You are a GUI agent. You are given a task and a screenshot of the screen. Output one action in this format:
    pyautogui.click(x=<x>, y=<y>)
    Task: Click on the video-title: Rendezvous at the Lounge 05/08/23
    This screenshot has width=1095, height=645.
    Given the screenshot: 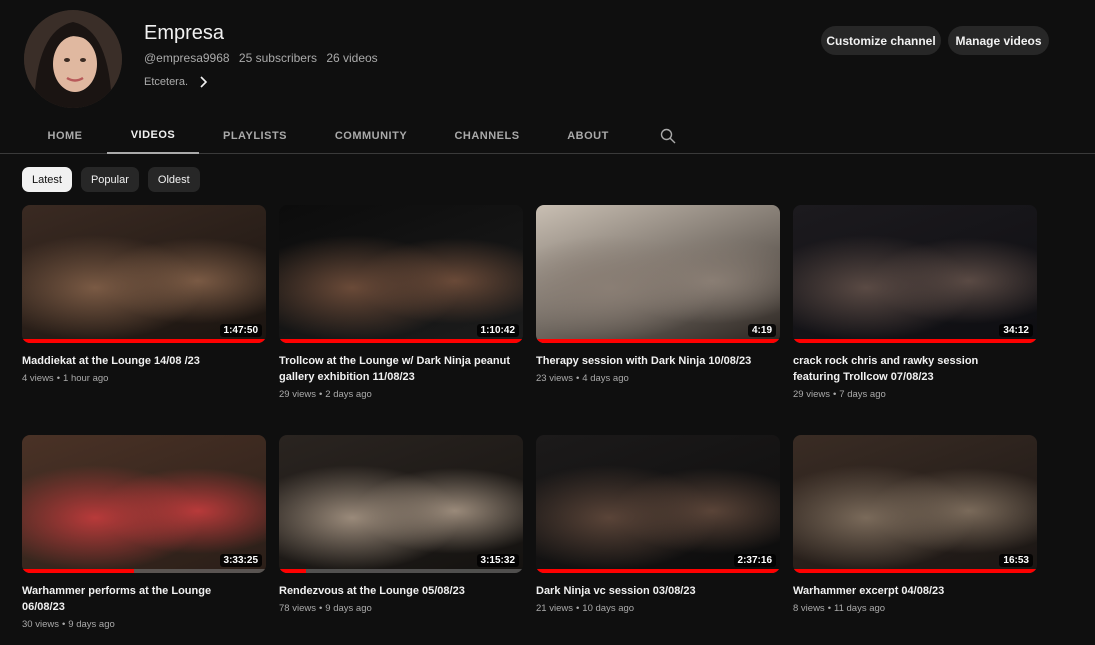 What is the action you would take?
    pyautogui.click(x=401, y=591)
    